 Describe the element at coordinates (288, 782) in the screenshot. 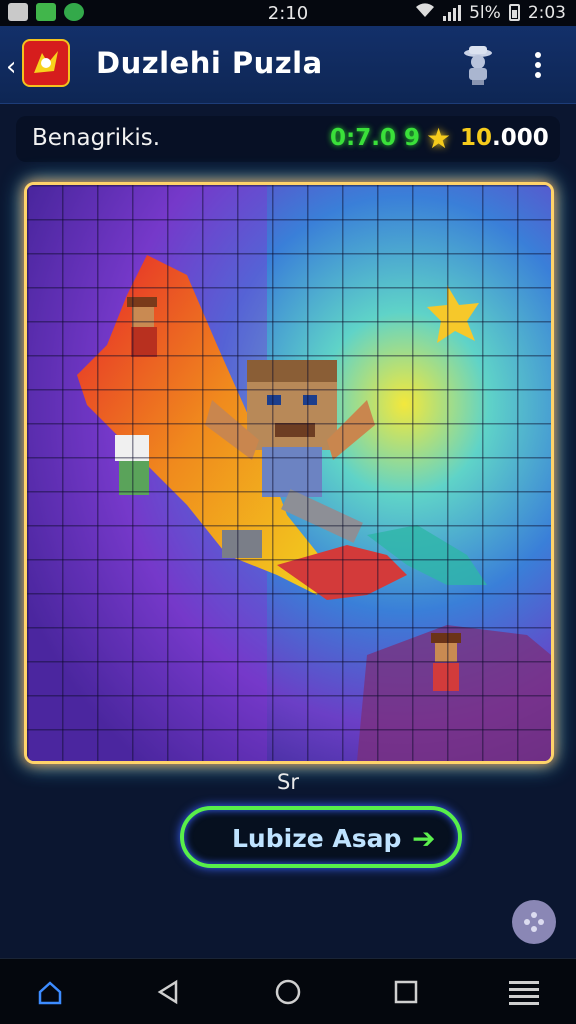

I see `board-caption: Sr` at that location.